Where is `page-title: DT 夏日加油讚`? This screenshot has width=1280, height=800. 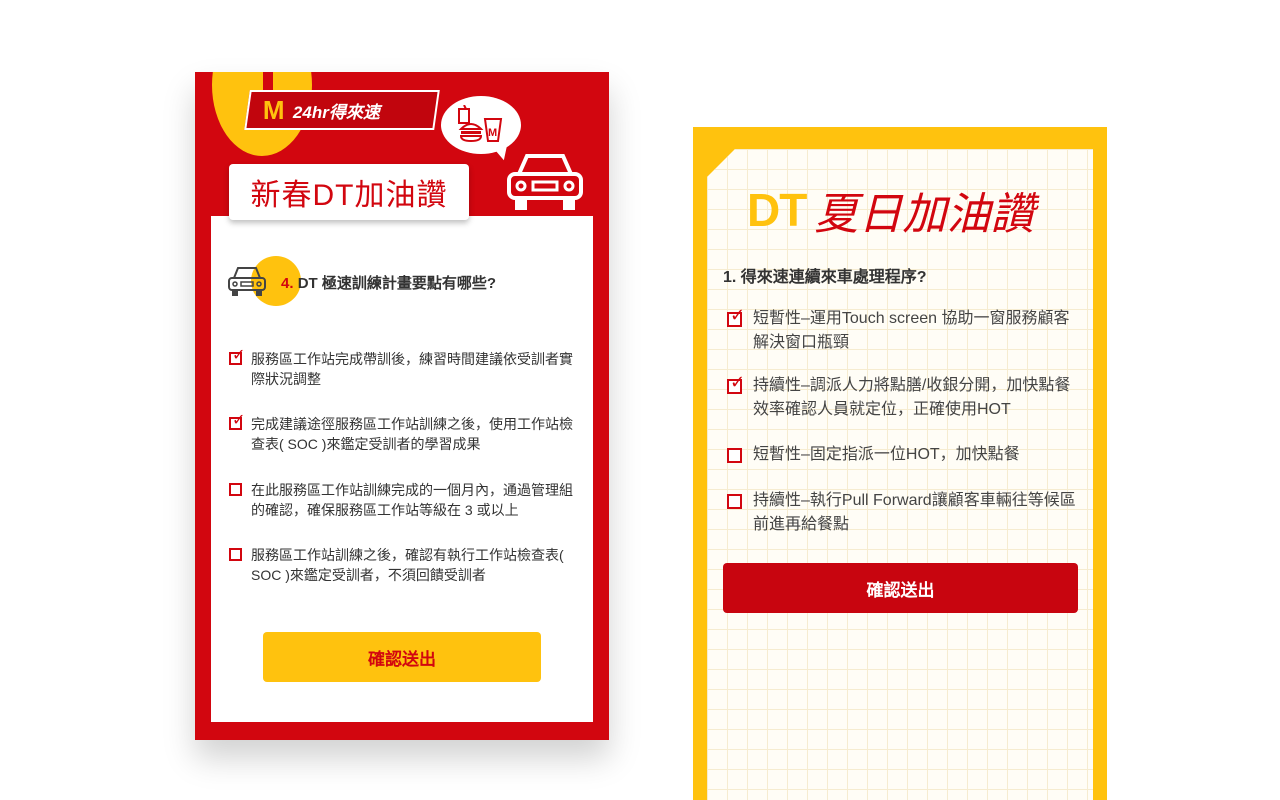 page-title: DT 夏日加油讚 is located at coordinates (890, 210).